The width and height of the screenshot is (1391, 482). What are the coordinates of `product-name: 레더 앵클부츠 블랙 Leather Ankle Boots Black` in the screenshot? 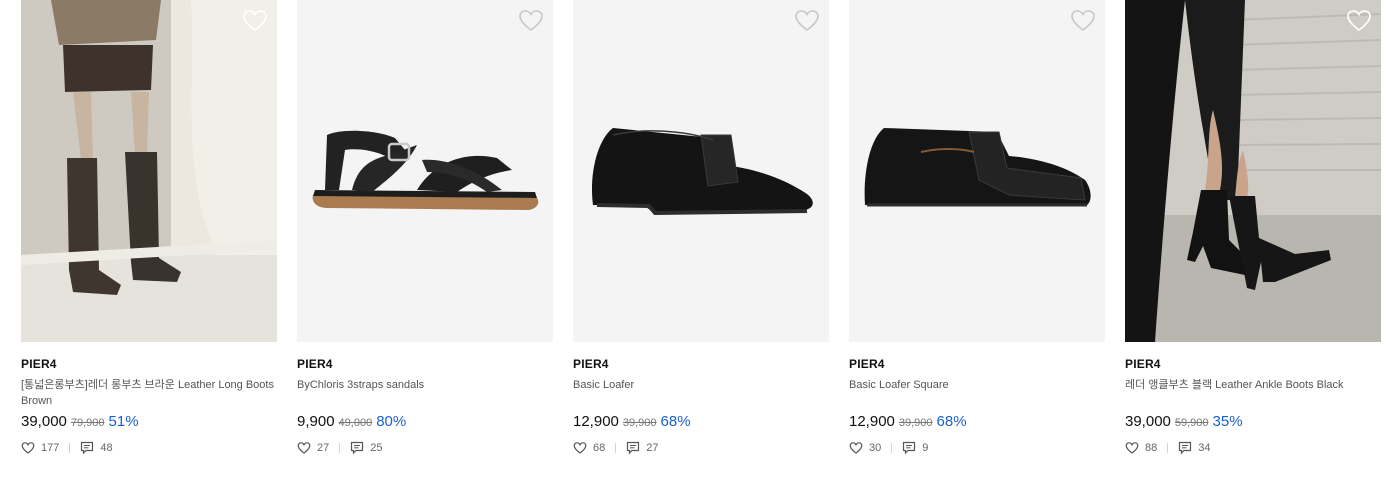 It's located at (1253, 393).